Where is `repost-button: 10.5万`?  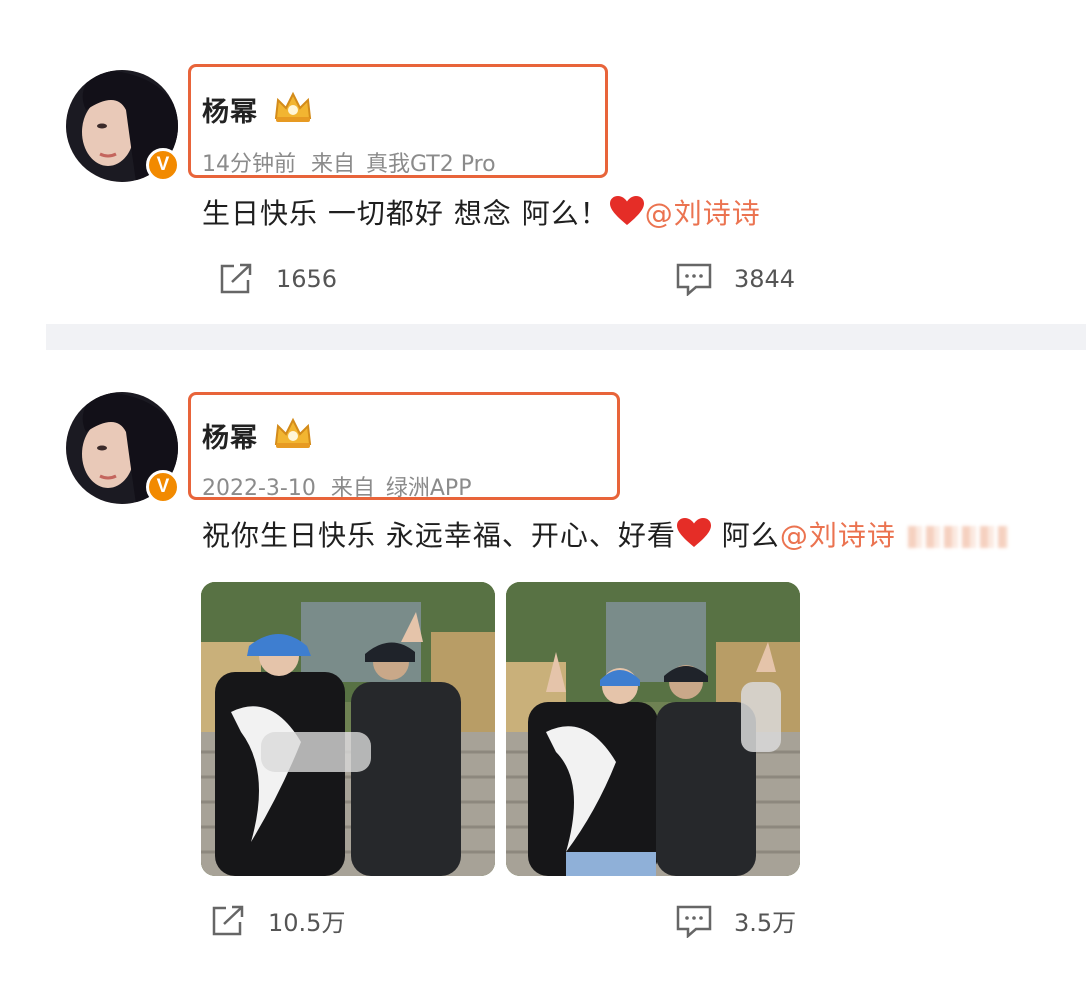
repost-button: 10.5万 is located at coordinates (277, 920).